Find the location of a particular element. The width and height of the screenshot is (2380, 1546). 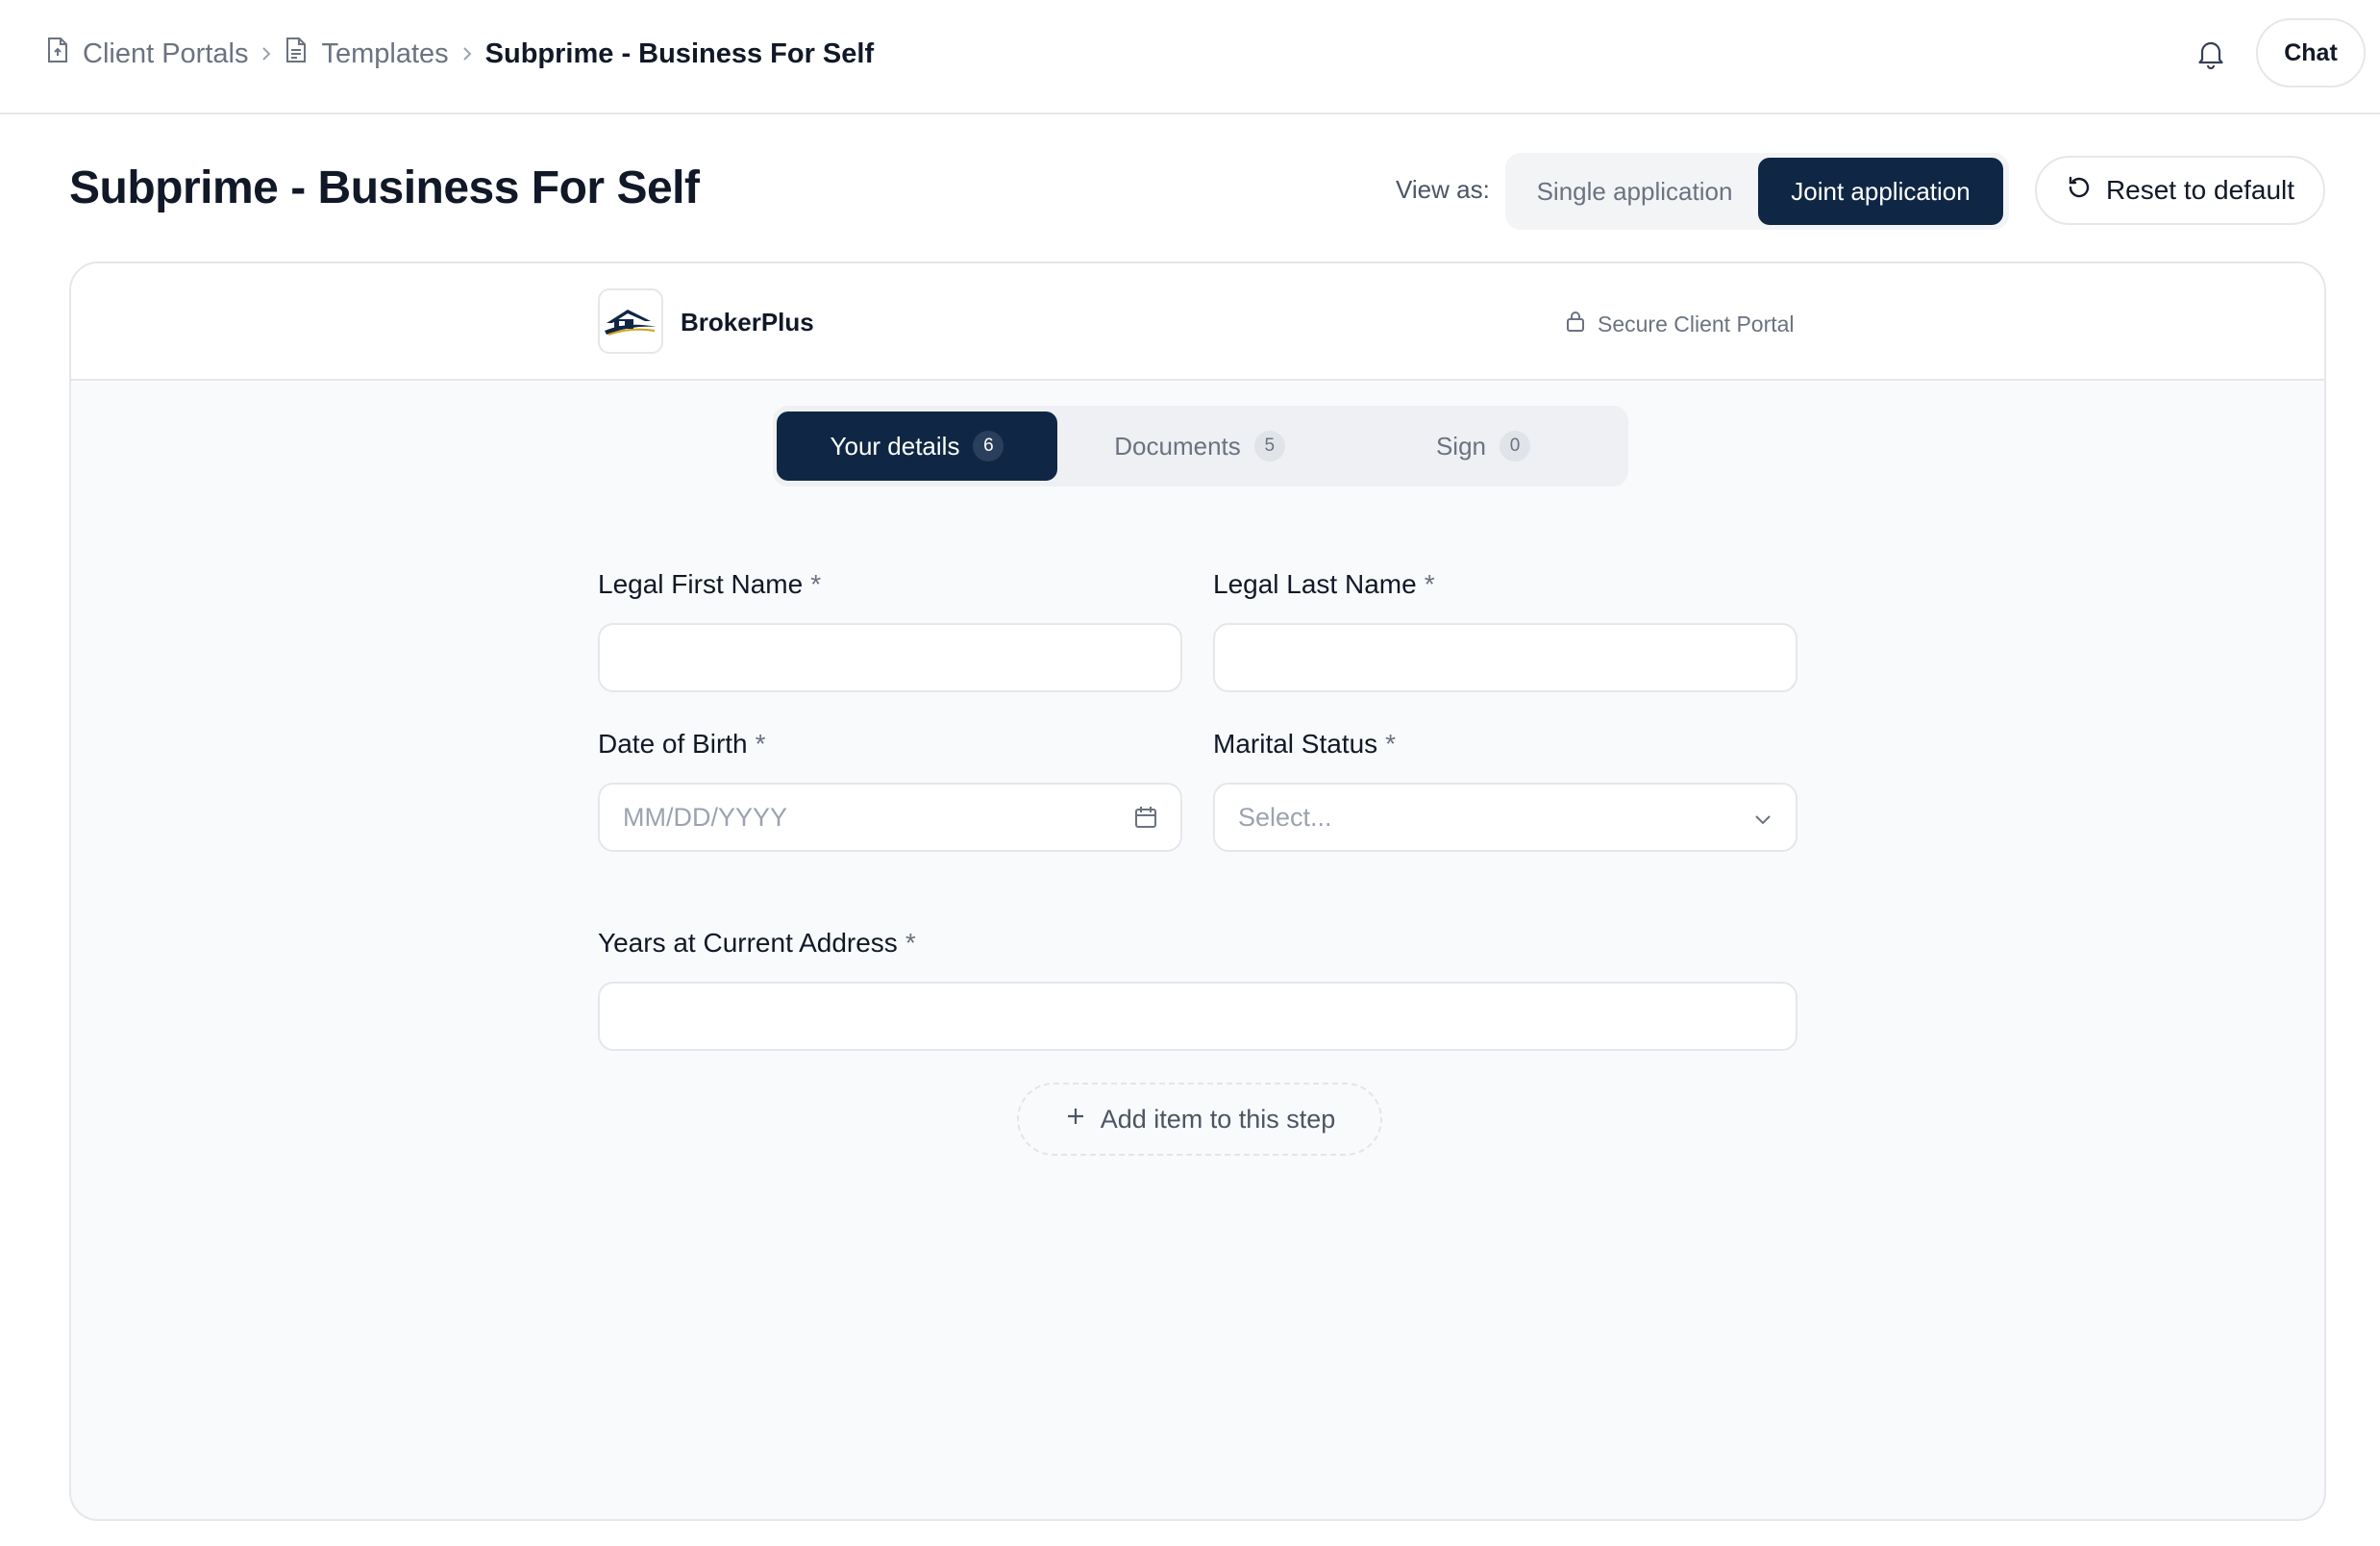

first-name-input is located at coordinates (890, 657).